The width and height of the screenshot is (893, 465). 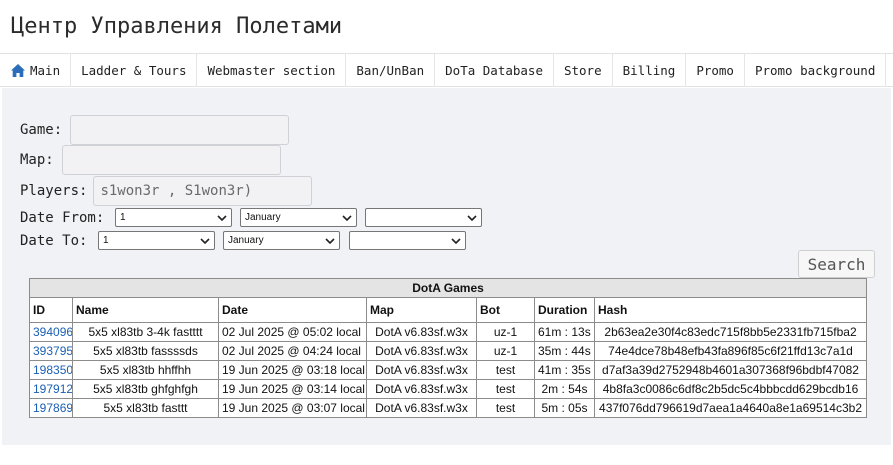 What do you see at coordinates (583, 70) in the screenshot?
I see `nav-item-store: Store` at bounding box center [583, 70].